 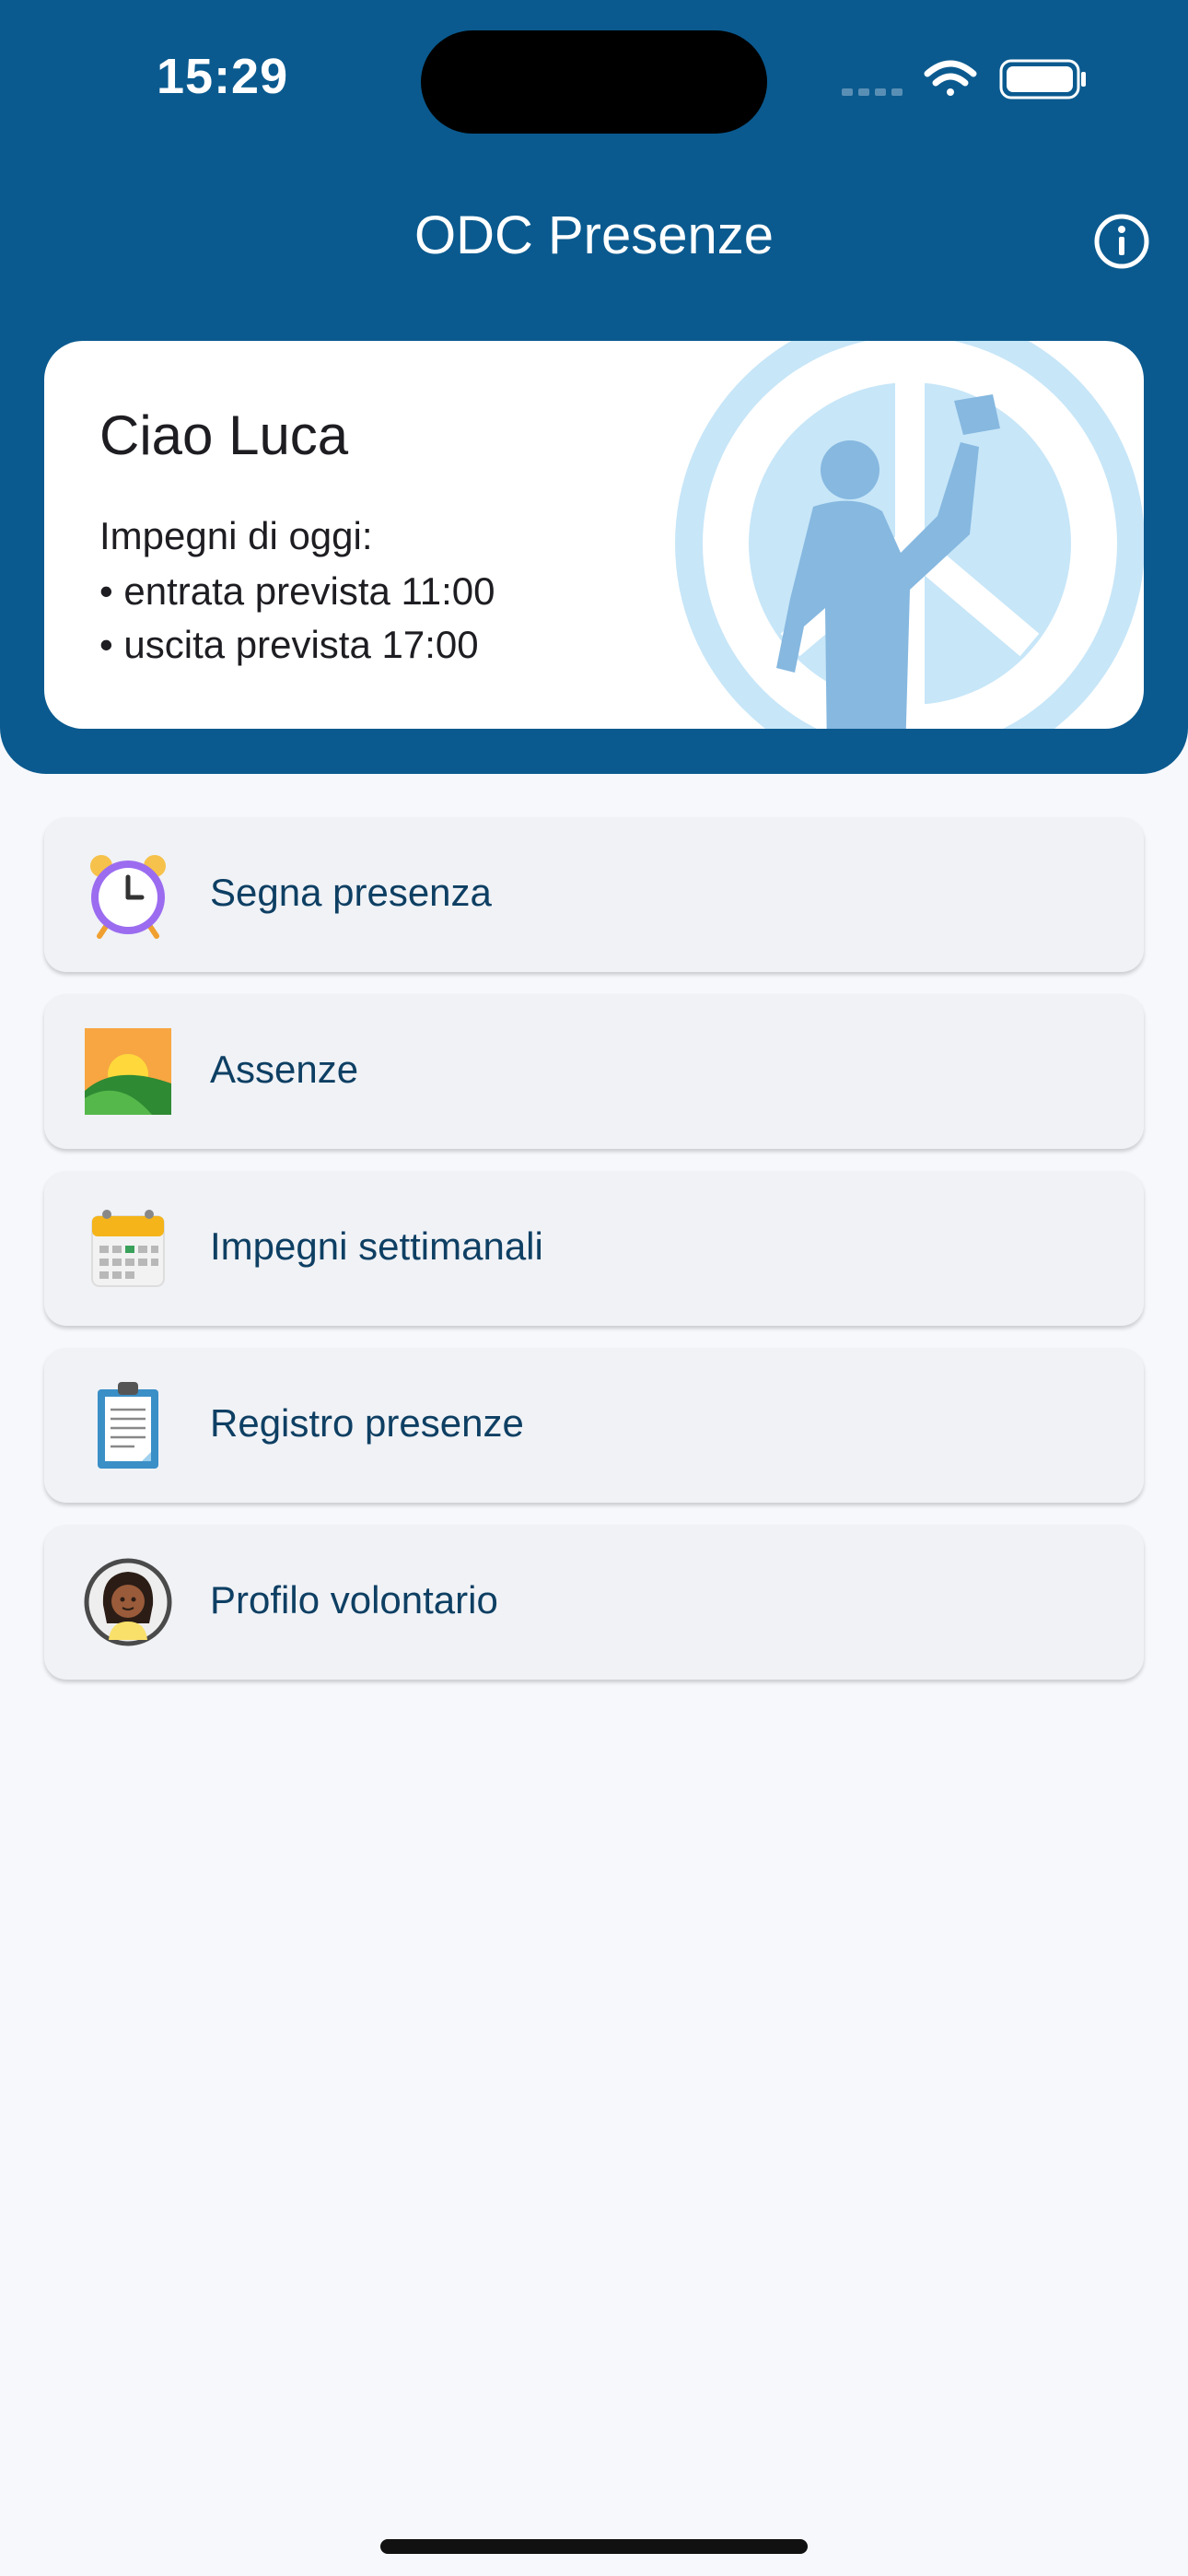 I want to click on home-indicator, so click(x=594, y=2546).